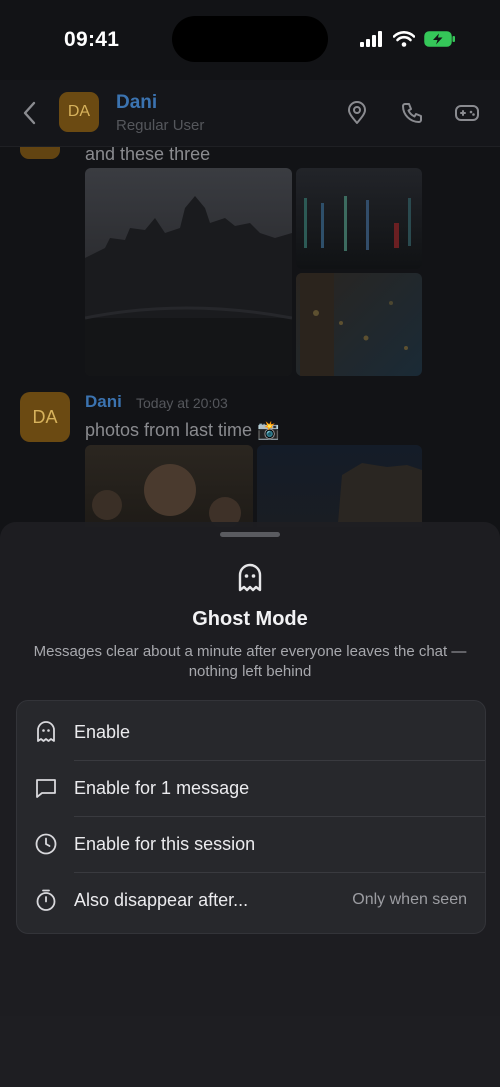 This screenshot has width=500, height=1087. Describe the element at coordinates (46, 788) in the screenshot. I see `message-icon` at that location.